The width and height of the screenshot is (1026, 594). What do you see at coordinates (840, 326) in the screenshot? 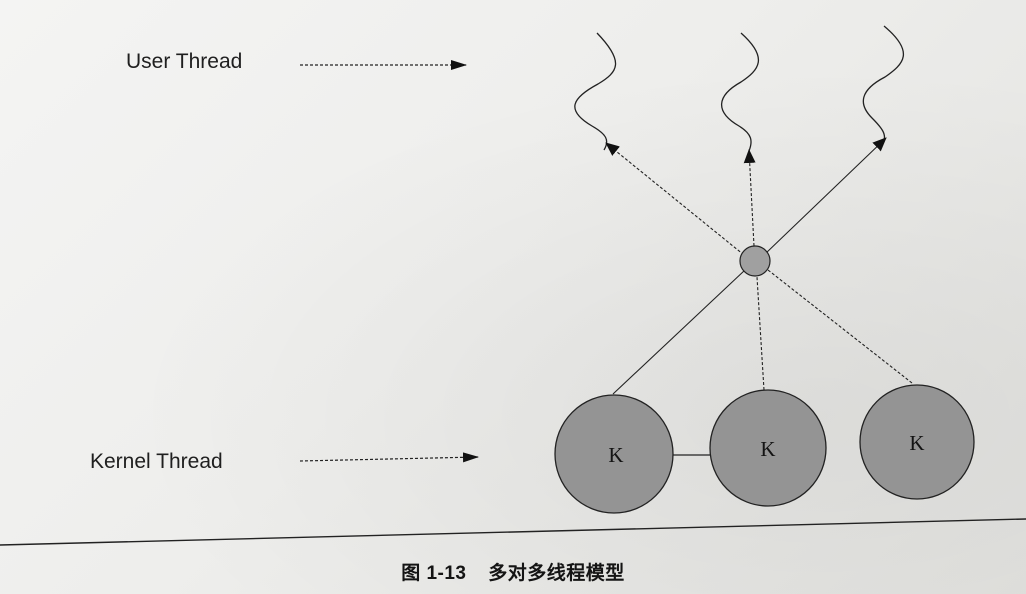
I see `kernel-3-to-mux-line` at bounding box center [840, 326].